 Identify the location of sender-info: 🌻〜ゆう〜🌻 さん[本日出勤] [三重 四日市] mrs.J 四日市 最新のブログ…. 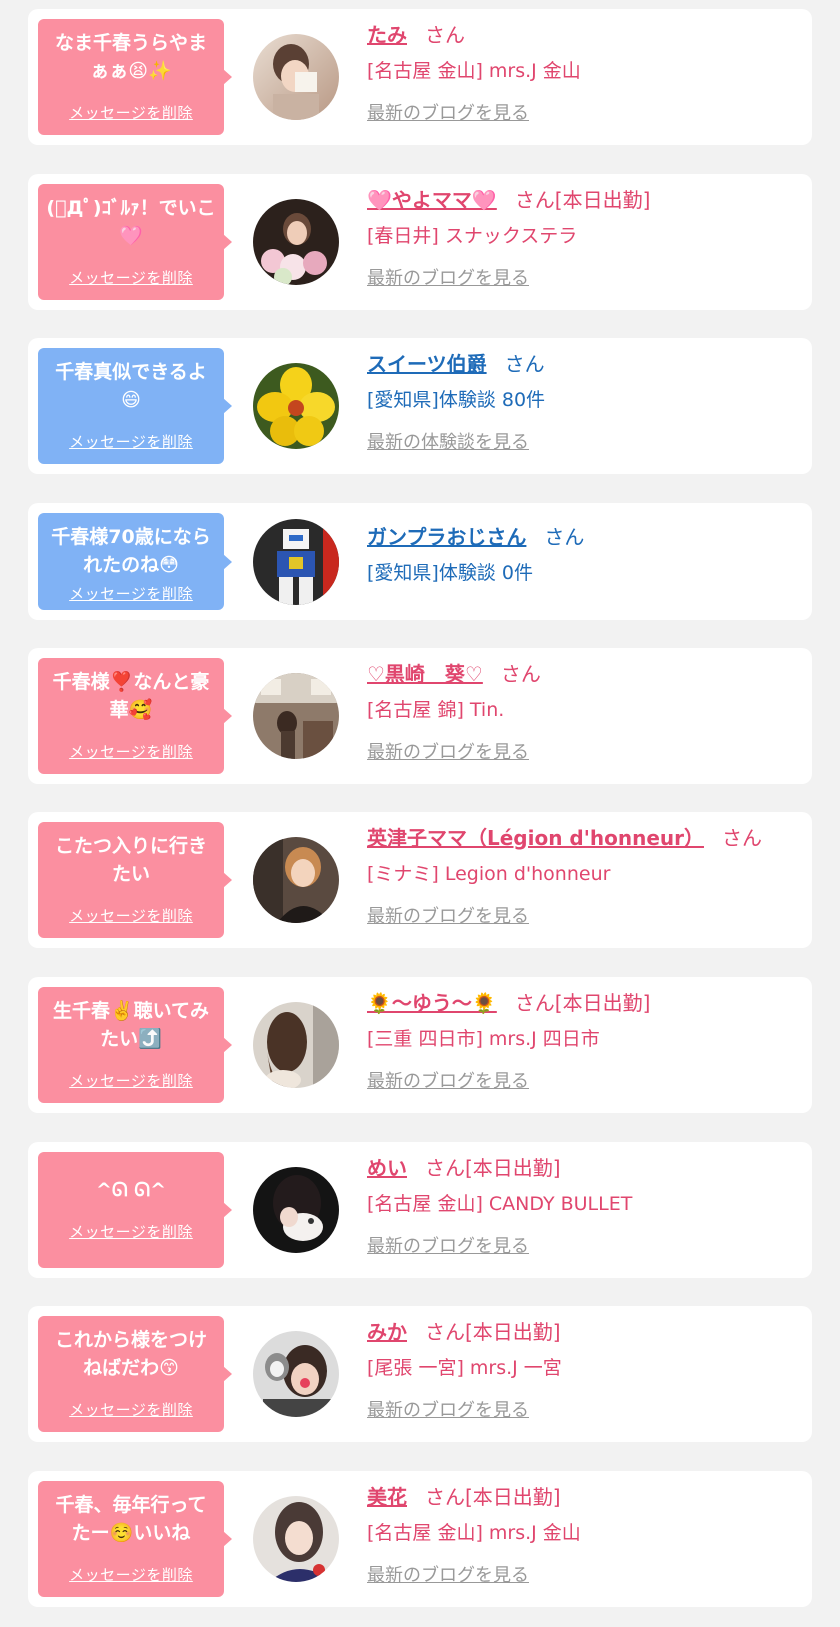
(584, 1042).